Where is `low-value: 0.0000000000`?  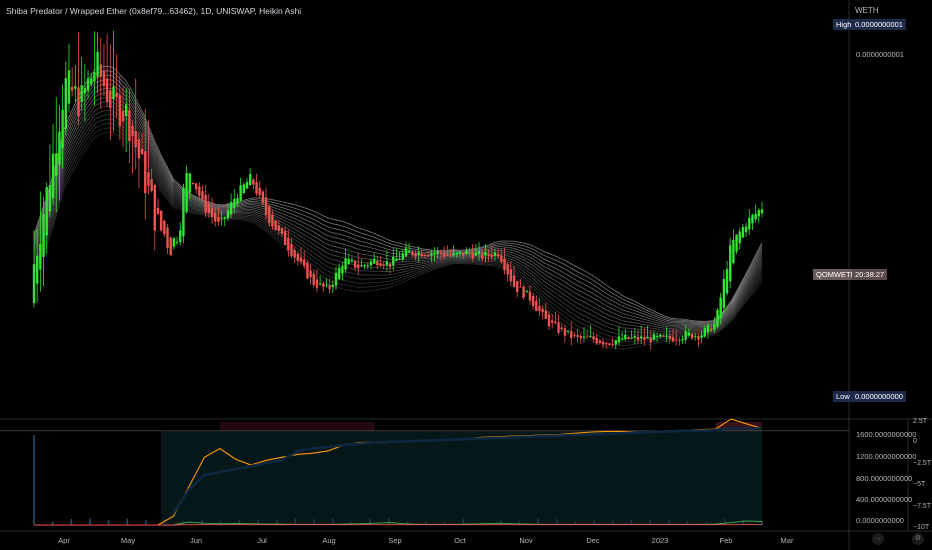 low-value: 0.0000000000 is located at coordinates (879, 396).